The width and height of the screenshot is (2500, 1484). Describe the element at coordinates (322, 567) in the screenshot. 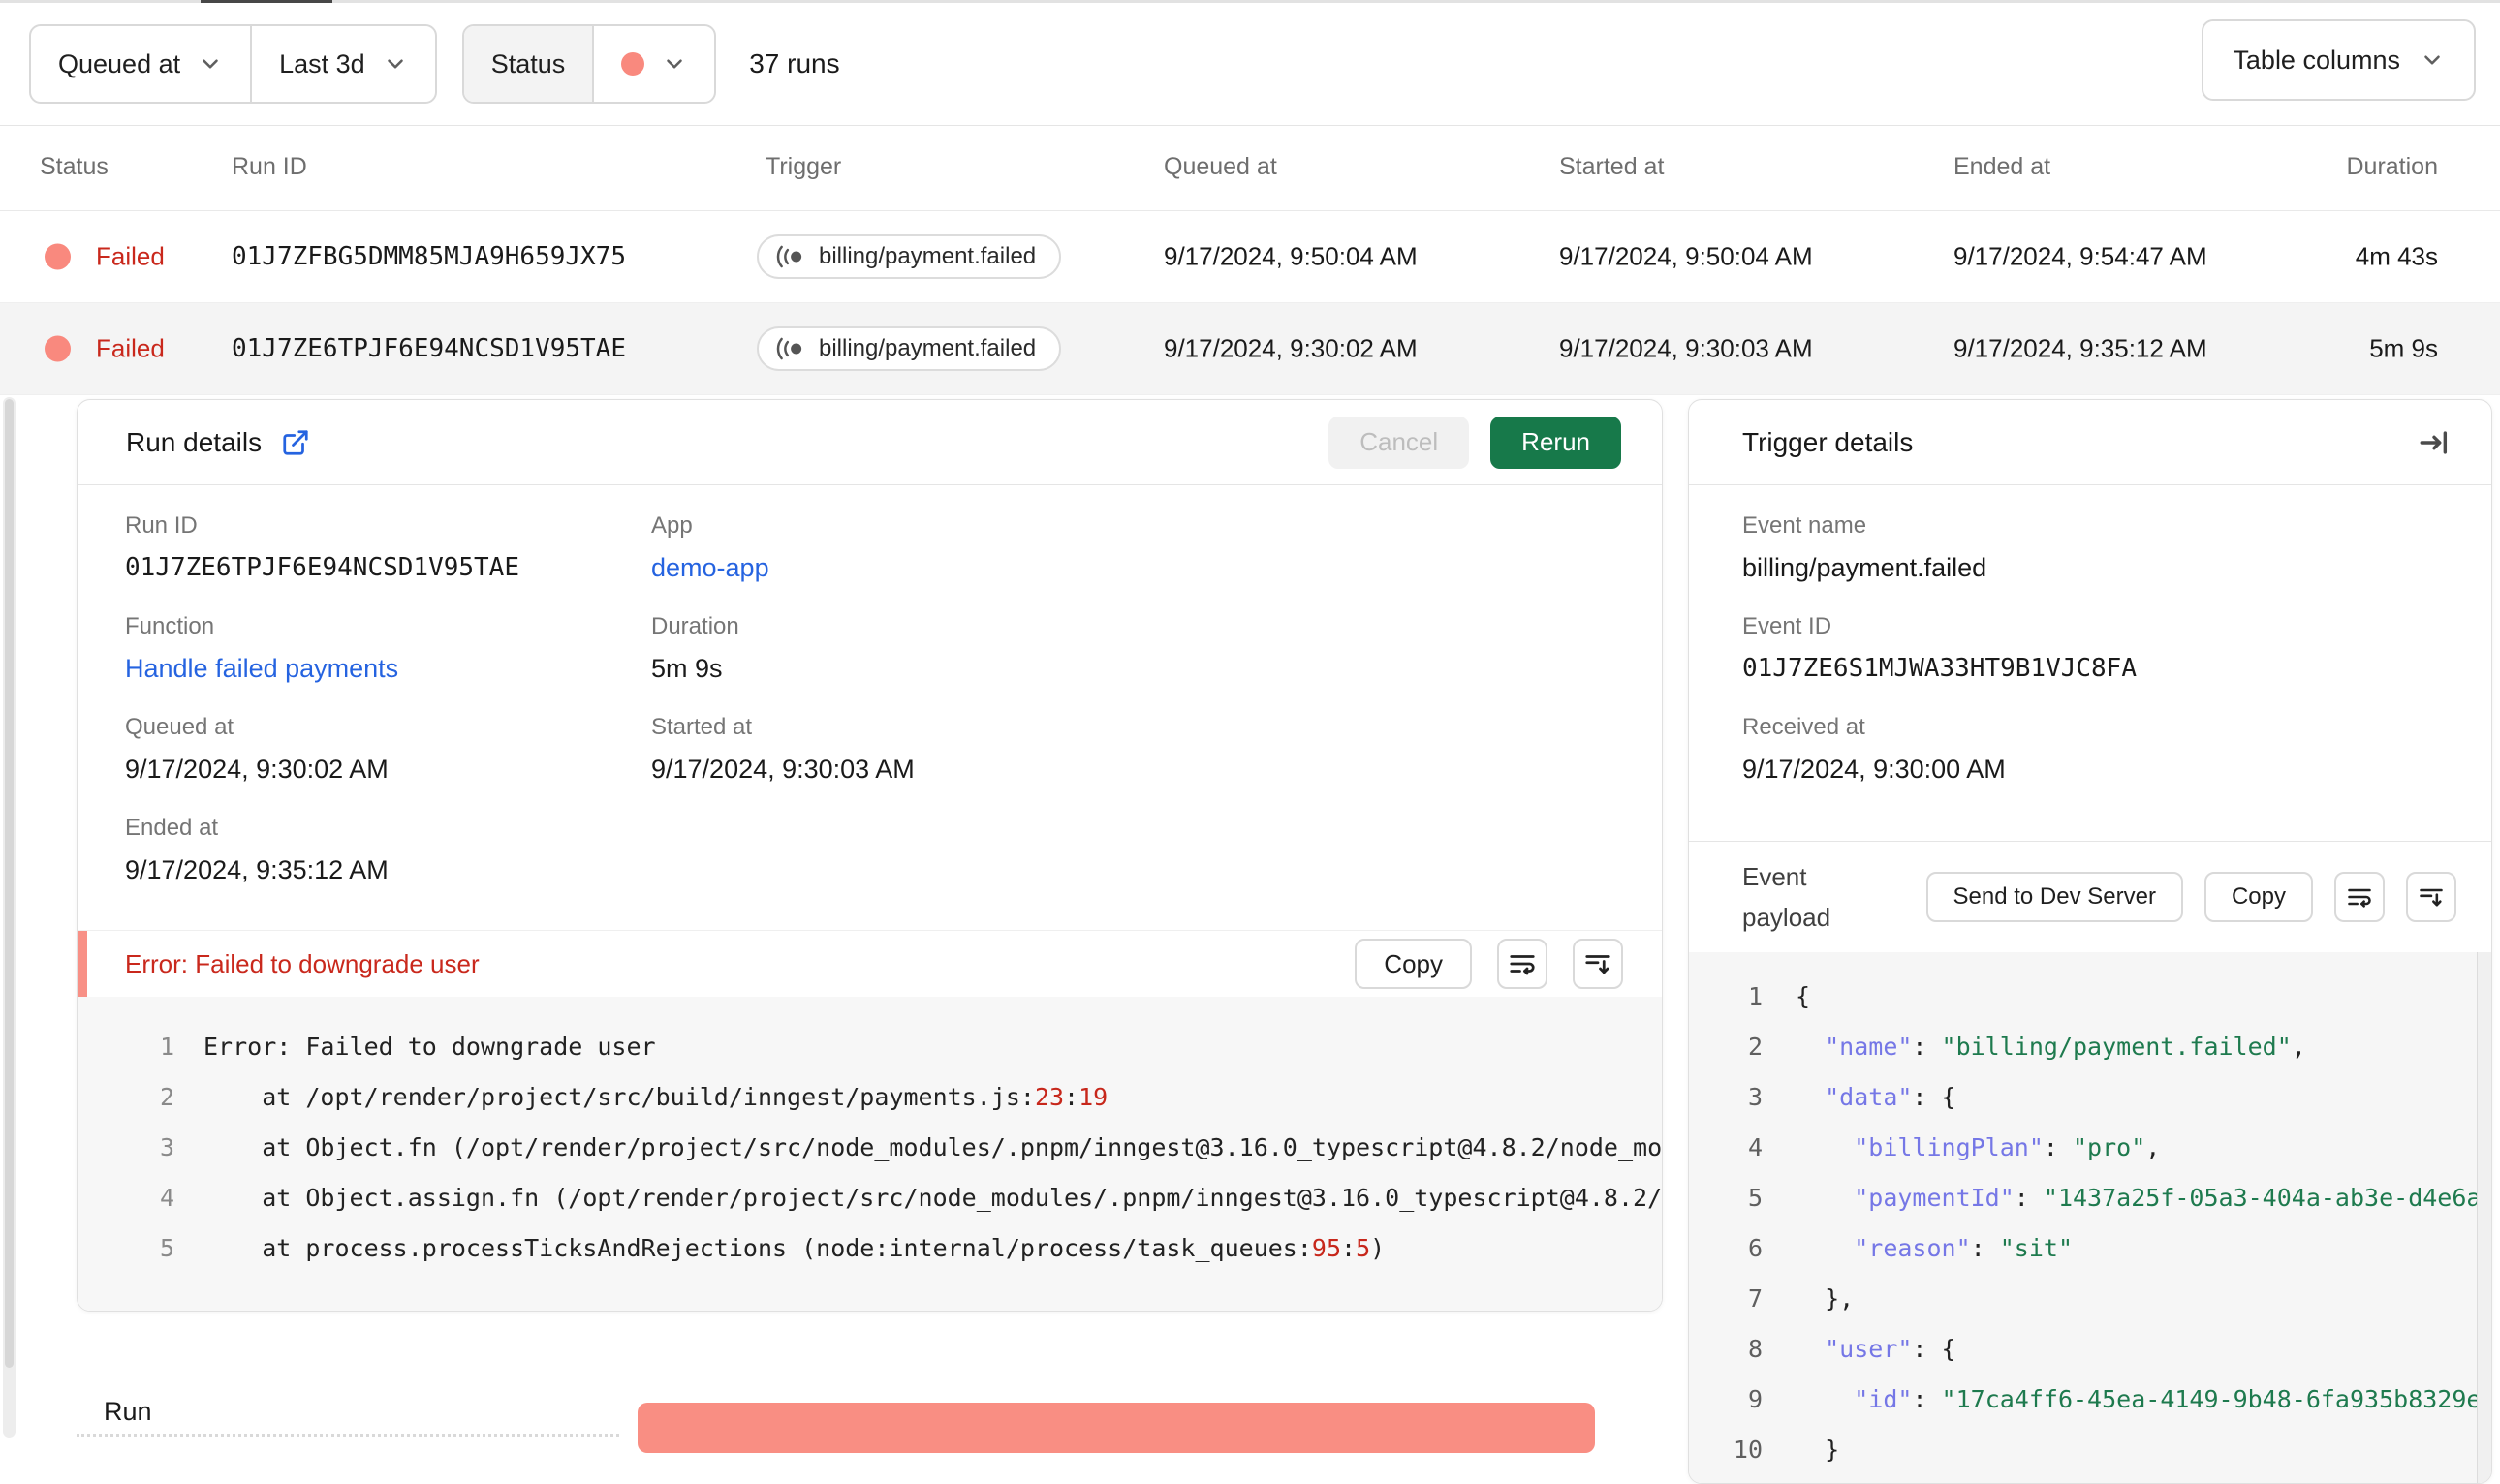

I see `run-id-value: 01J7ZE6TPJF6E94NCSD1V95TAE` at that location.